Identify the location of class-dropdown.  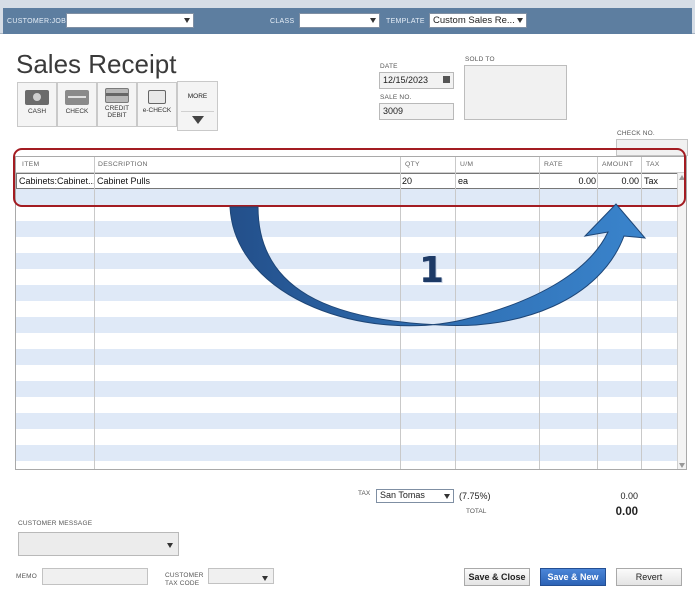
(339, 20).